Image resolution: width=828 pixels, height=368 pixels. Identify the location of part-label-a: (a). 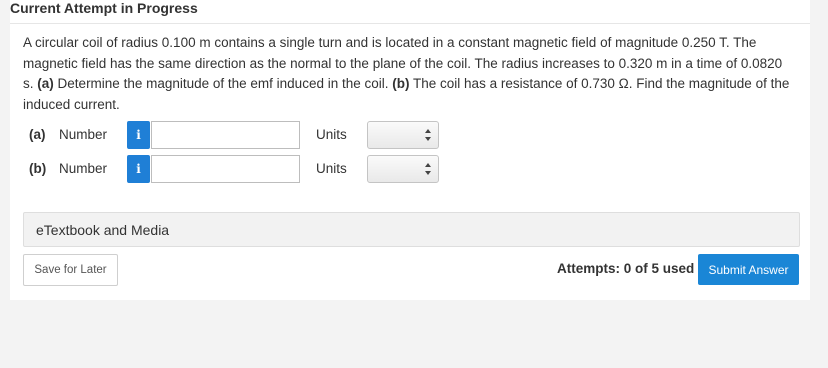
(37, 134).